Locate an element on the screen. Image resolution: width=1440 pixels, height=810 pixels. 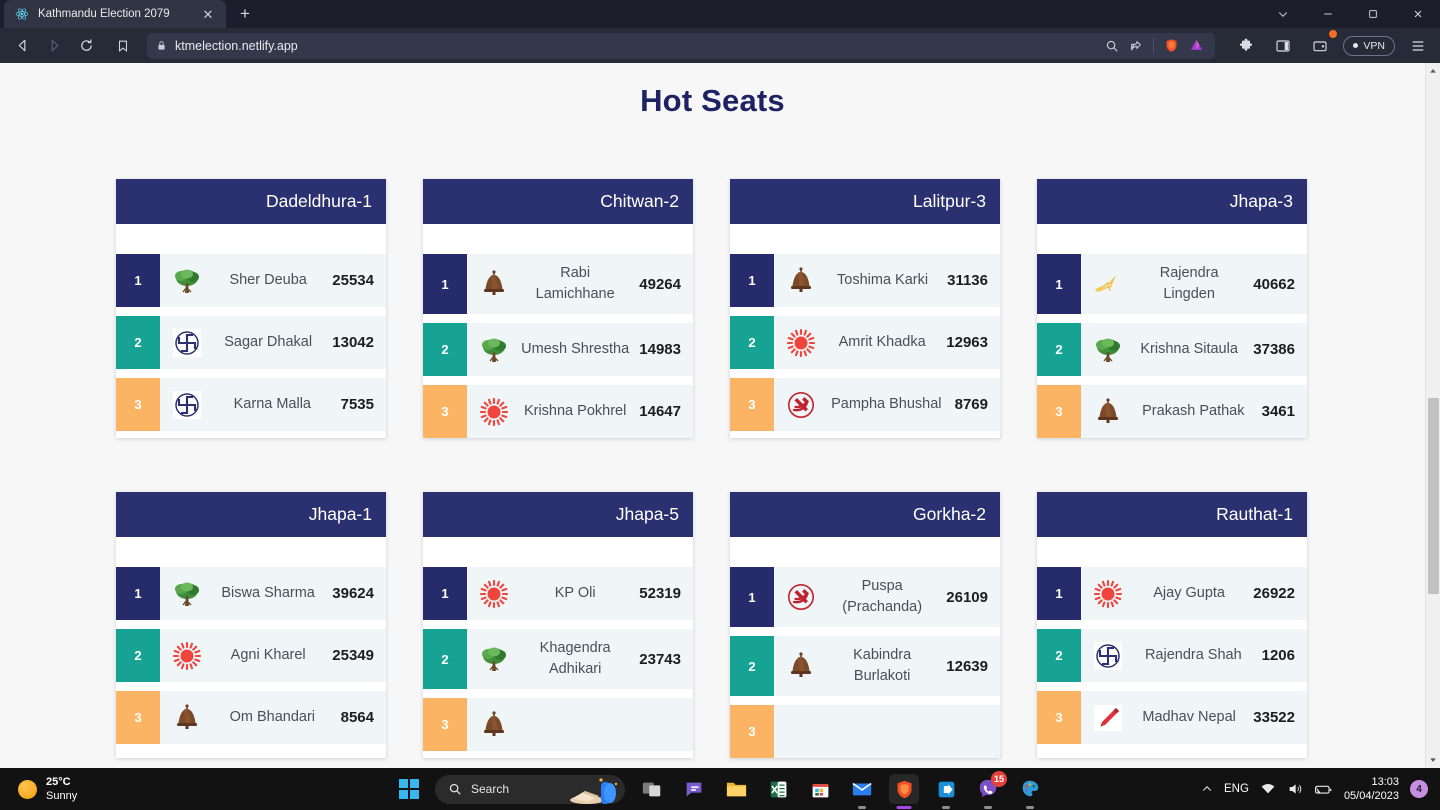
pen-symbol is located at coordinates (1108, 718).